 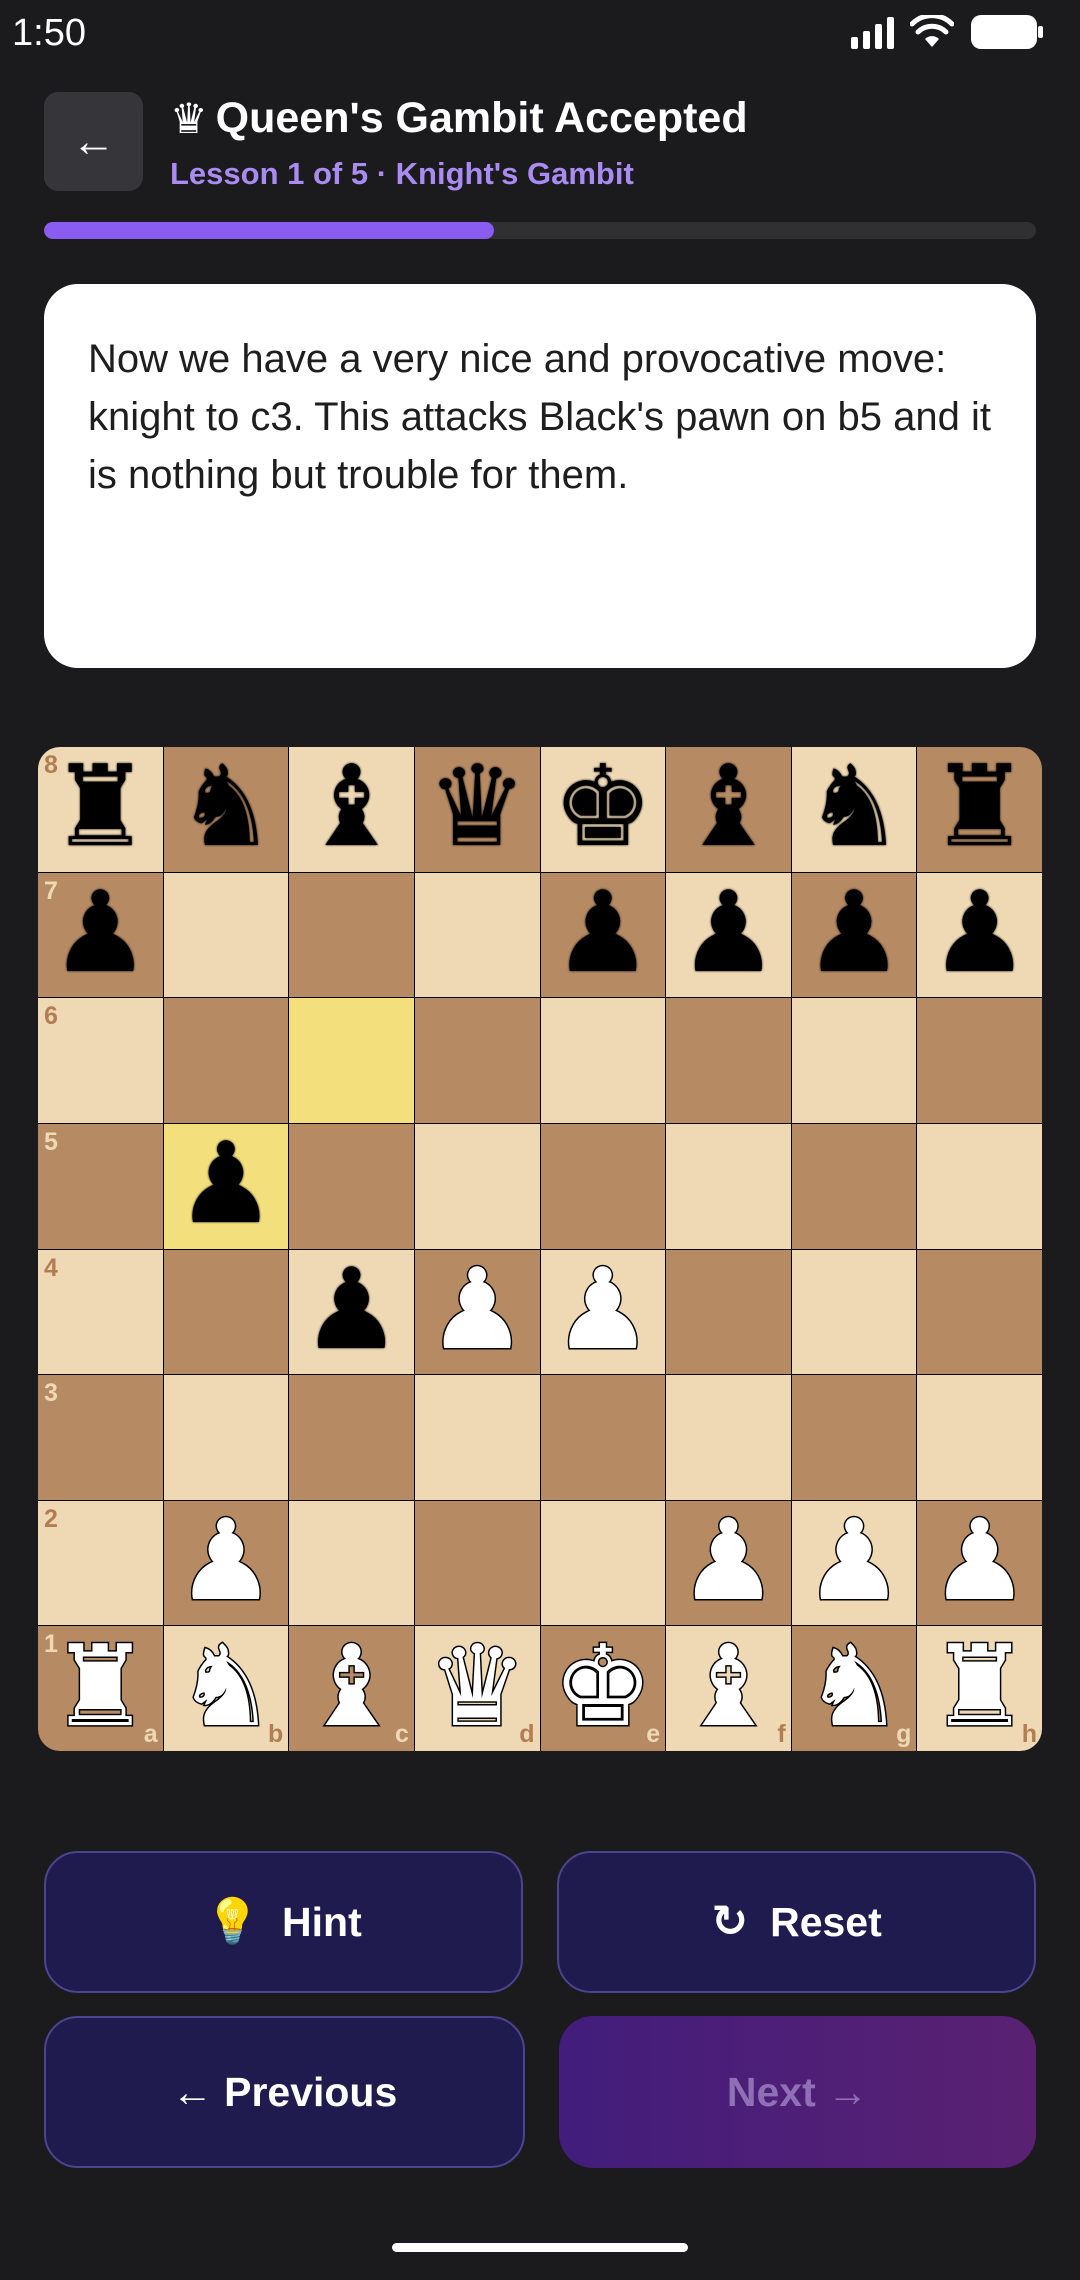 I want to click on square-a8: 8 ♜, so click(x=100, y=809).